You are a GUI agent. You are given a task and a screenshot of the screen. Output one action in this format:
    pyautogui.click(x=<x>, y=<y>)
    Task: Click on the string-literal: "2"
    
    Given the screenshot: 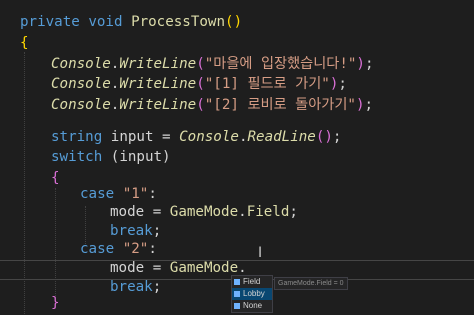 What is the action you would take?
    pyautogui.click(x=135, y=249)
    